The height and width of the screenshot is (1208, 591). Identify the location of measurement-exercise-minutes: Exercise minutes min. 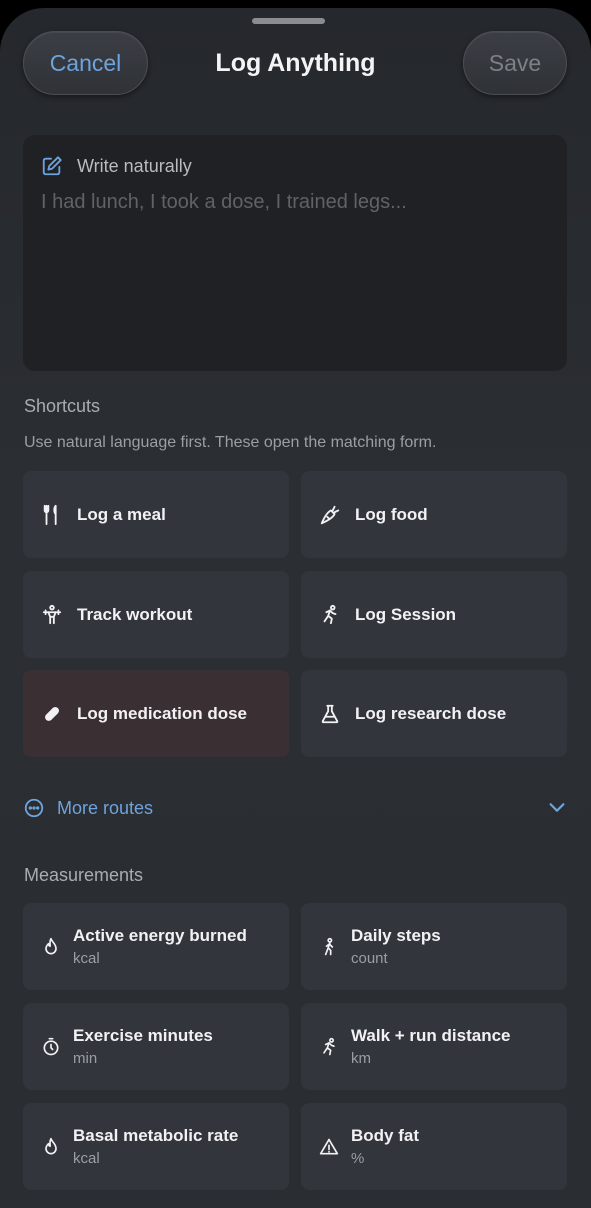
(156, 1046).